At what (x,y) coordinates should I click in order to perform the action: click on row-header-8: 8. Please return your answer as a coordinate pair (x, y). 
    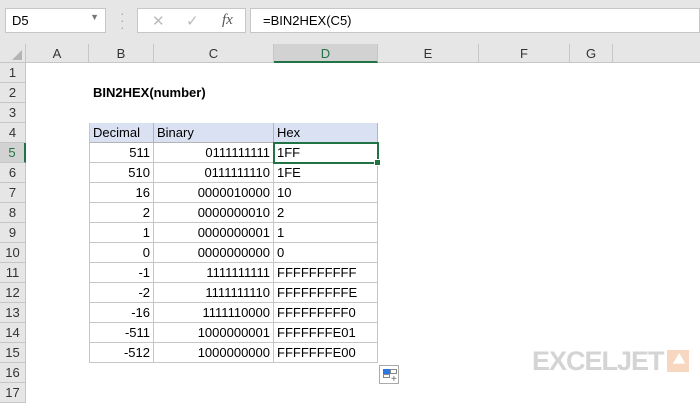
    Looking at the image, I should click on (13, 213).